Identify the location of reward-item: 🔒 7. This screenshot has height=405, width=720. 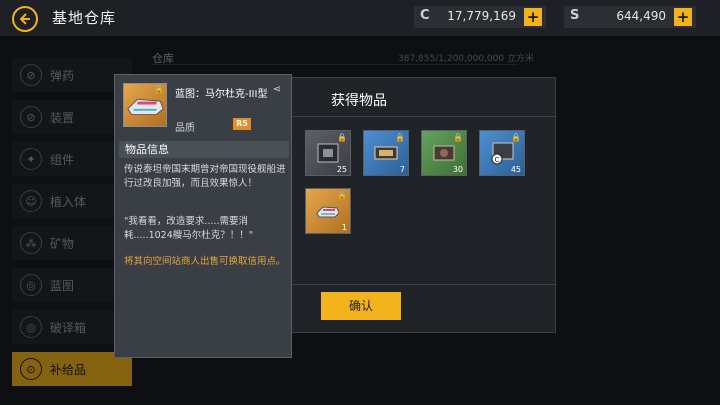
(386, 153).